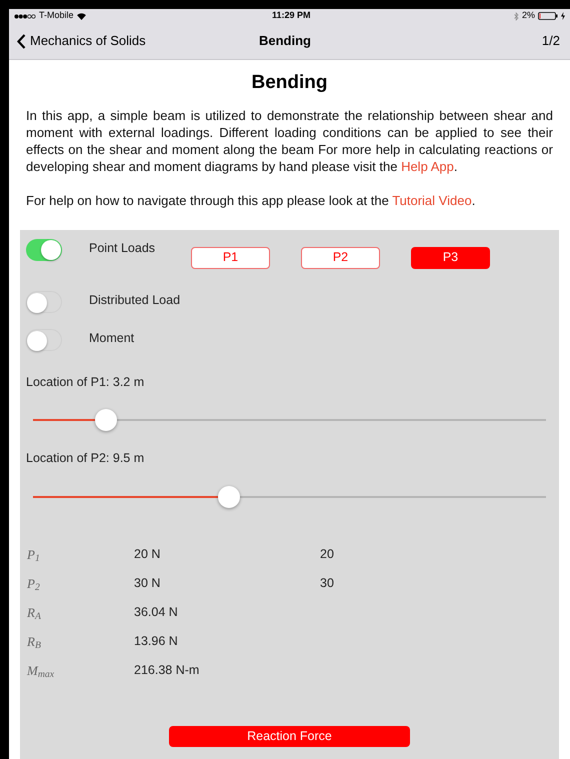 The width and height of the screenshot is (570, 759). Describe the element at coordinates (86, 459) in the screenshot. I see `slider-label: Location of P2: 9.5 m` at that location.